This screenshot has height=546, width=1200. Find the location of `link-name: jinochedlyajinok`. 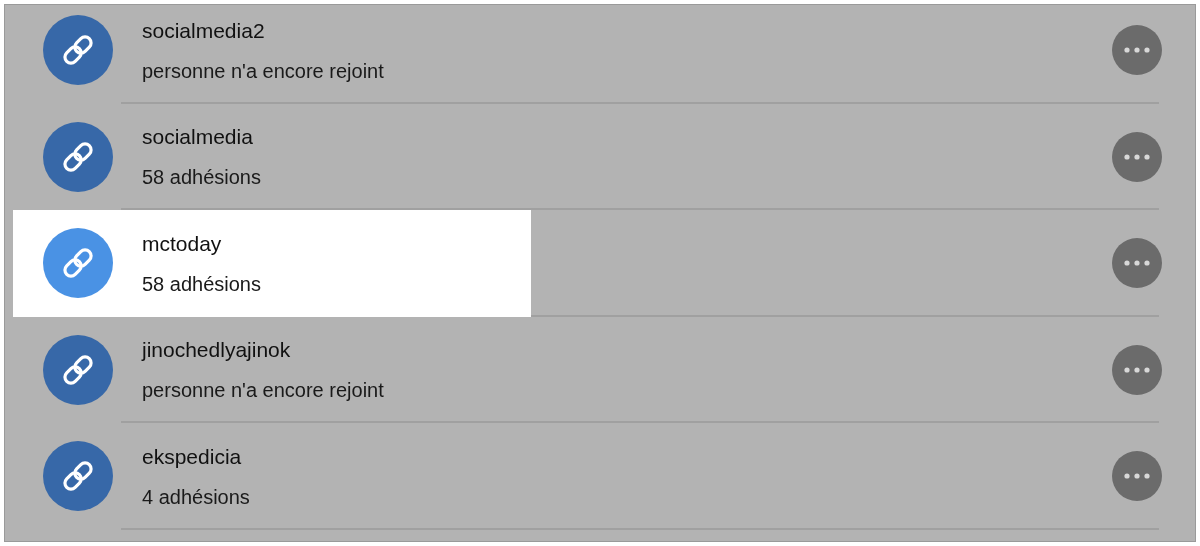

link-name: jinochedlyajinok is located at coordinates (217, 350).